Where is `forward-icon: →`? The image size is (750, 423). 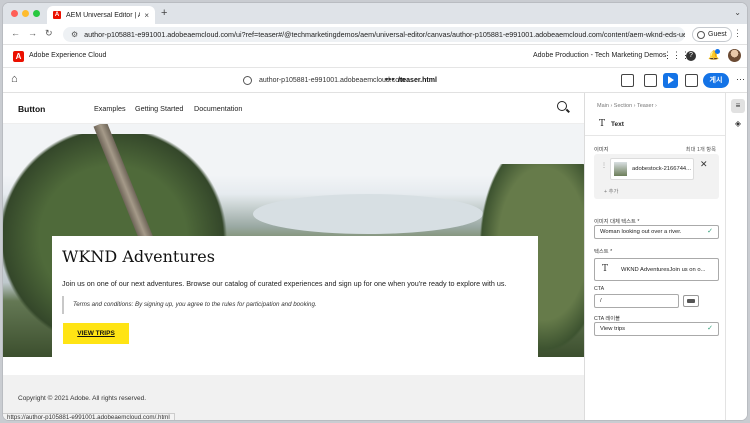 forward-icon: → is located at coordinates (32, 33).